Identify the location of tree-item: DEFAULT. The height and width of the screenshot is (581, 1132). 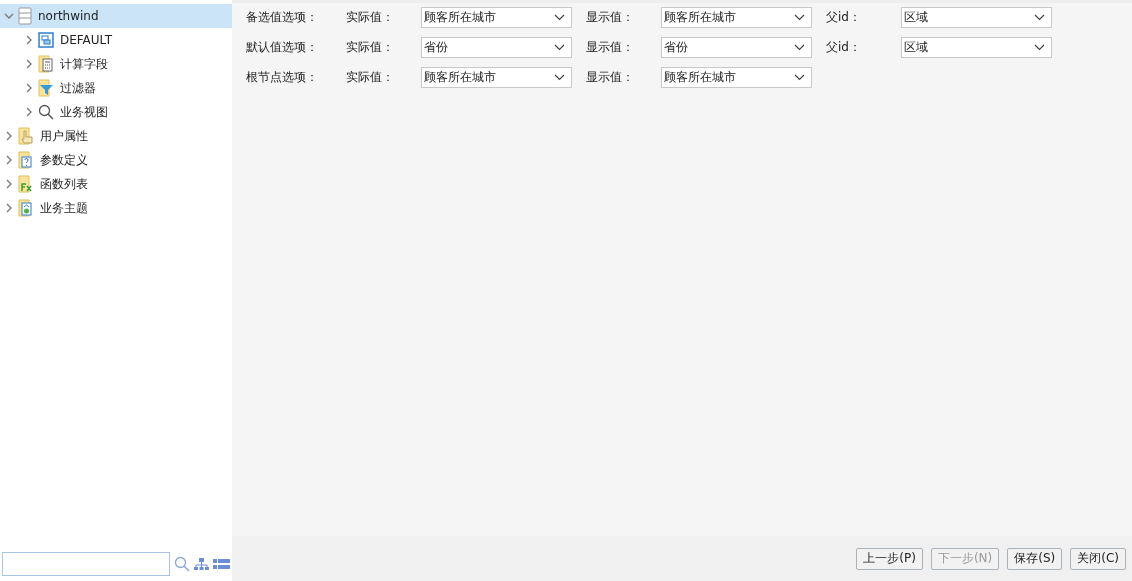
(116, 40).